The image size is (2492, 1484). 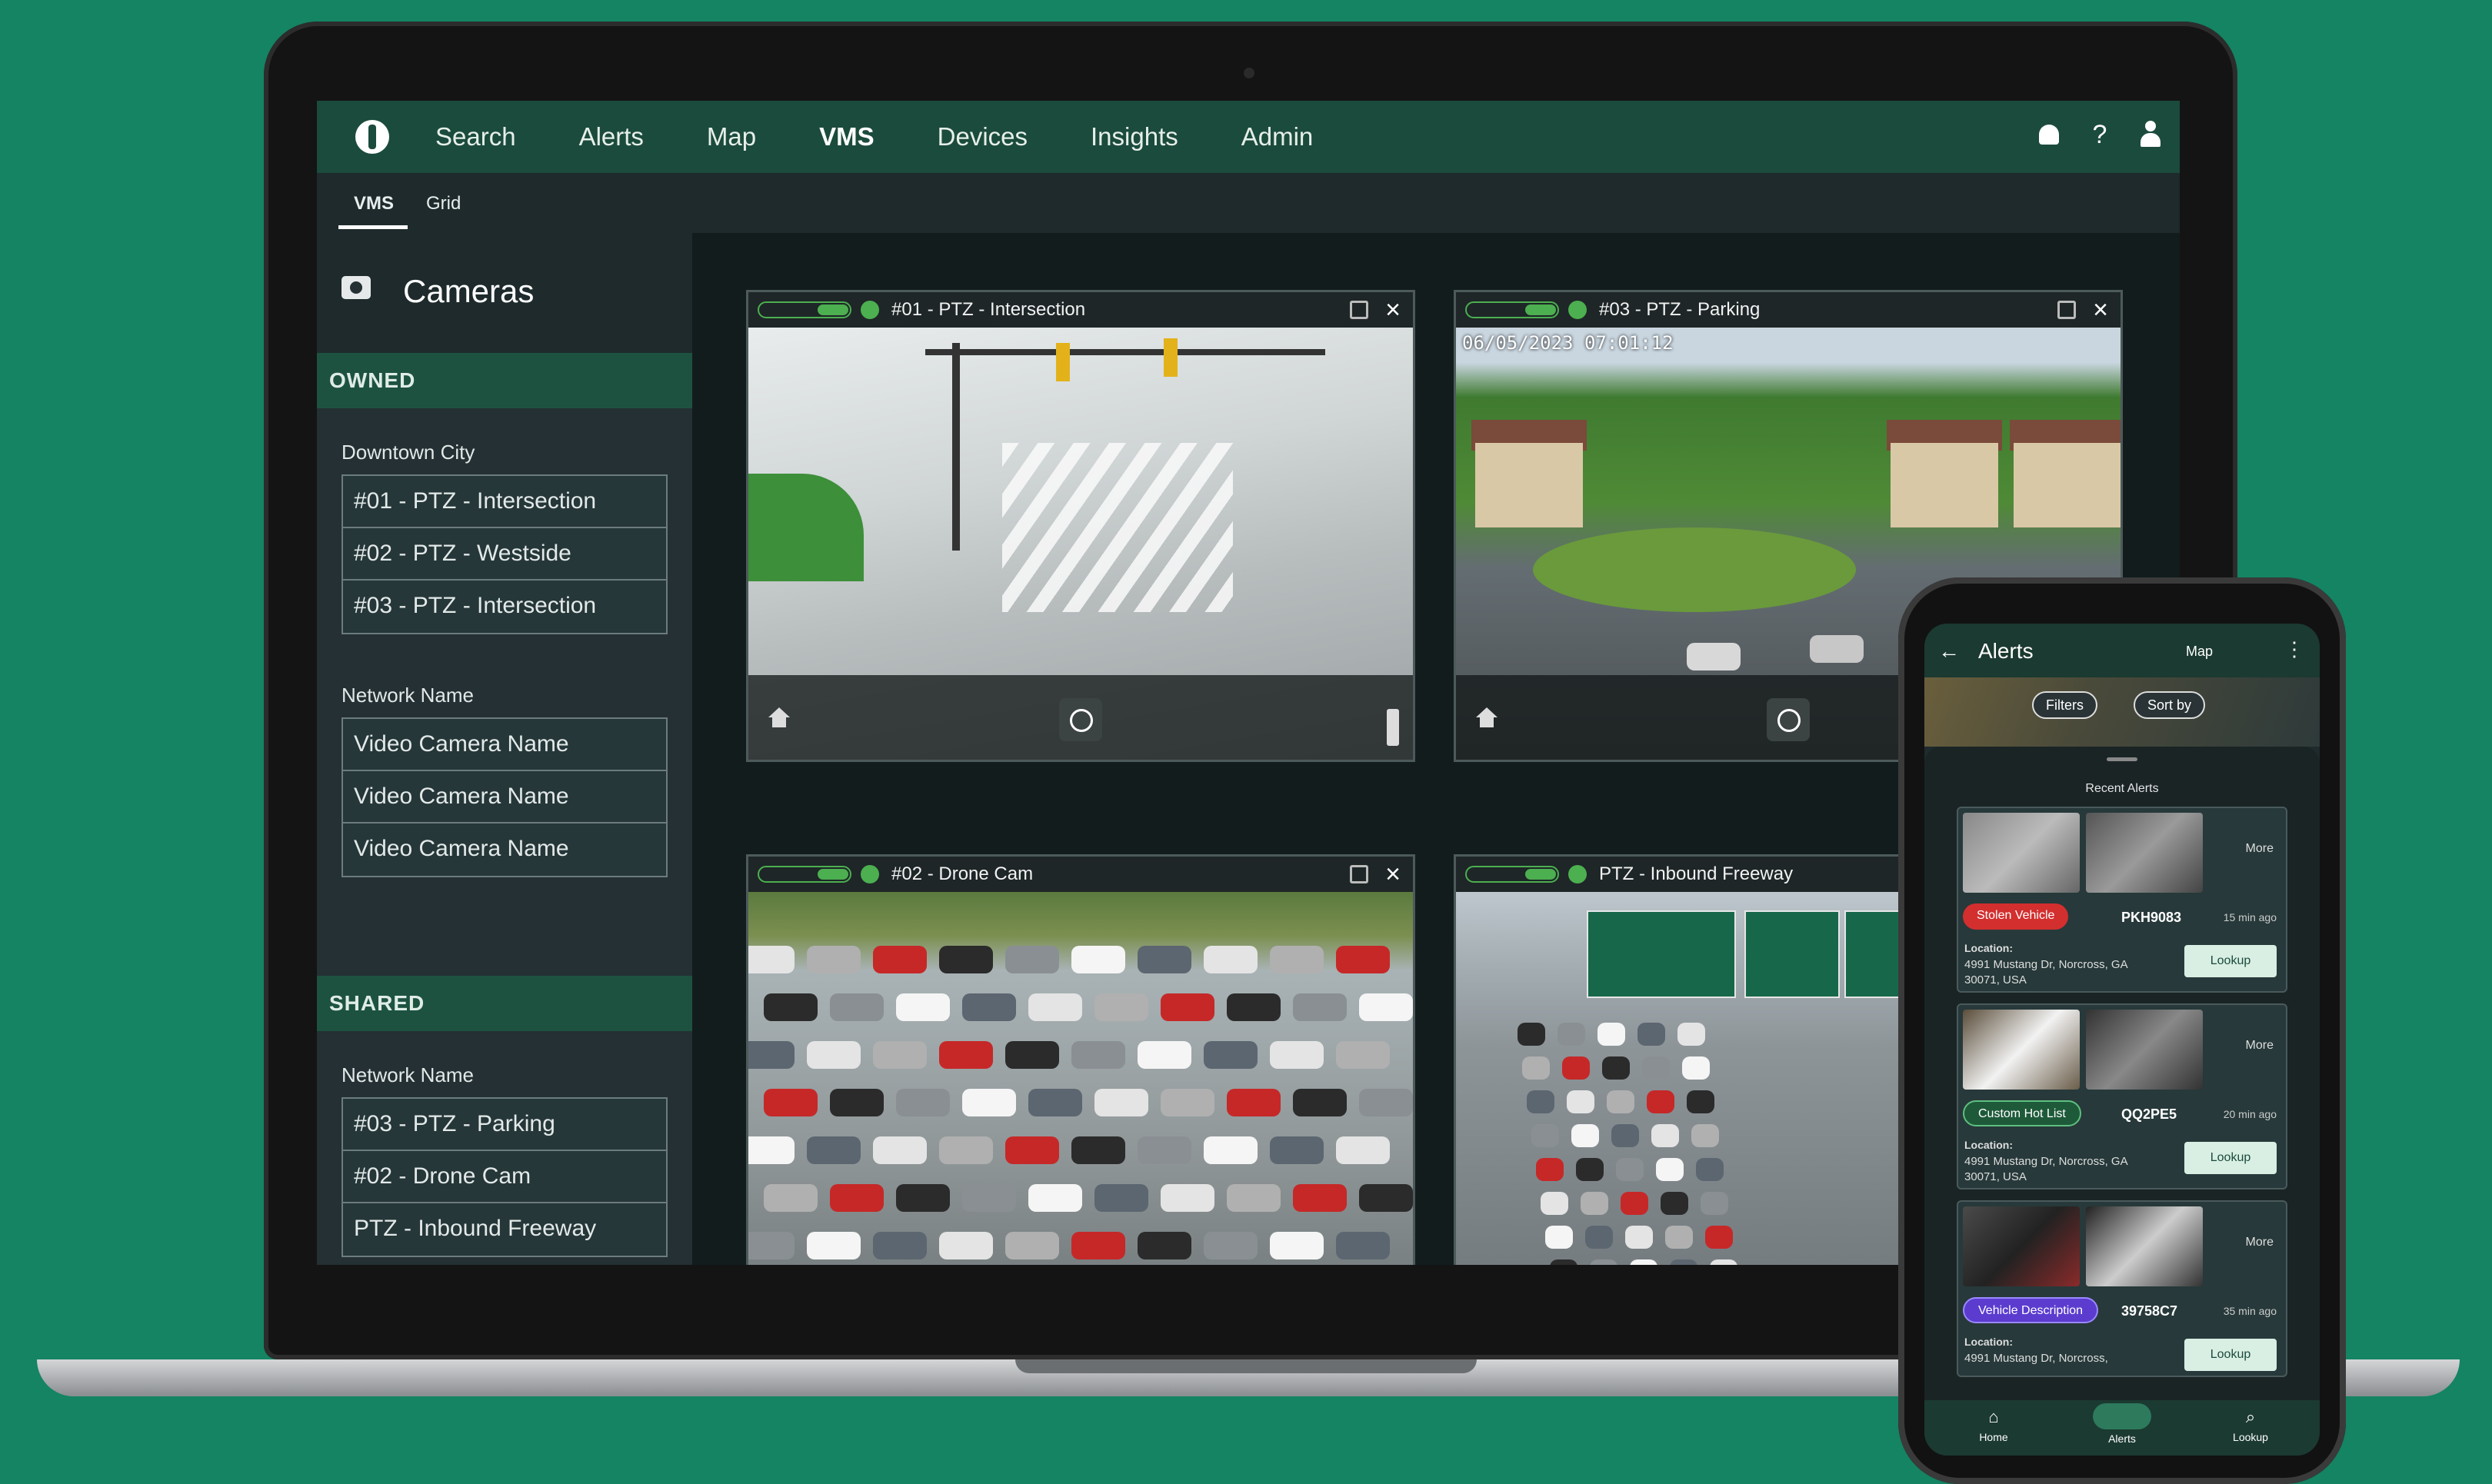 I want to click on tab-label: Alerts, so click(x=2122, y=1438).